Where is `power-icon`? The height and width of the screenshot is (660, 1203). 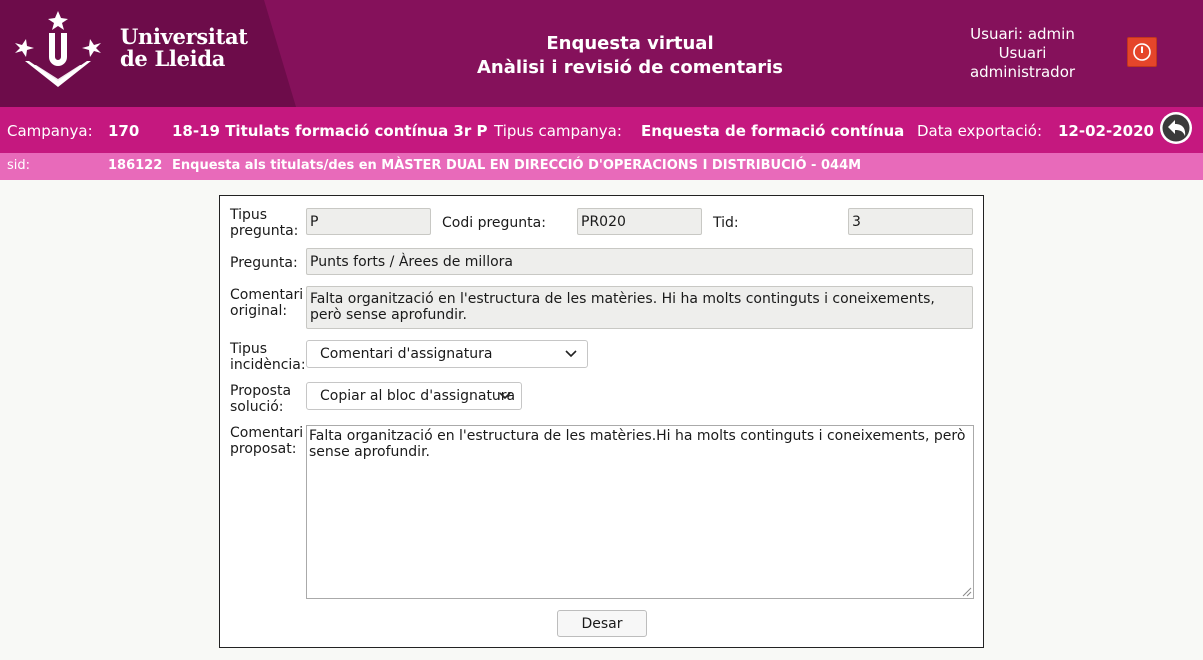 power-icon is located at coordinates (1142, 52).